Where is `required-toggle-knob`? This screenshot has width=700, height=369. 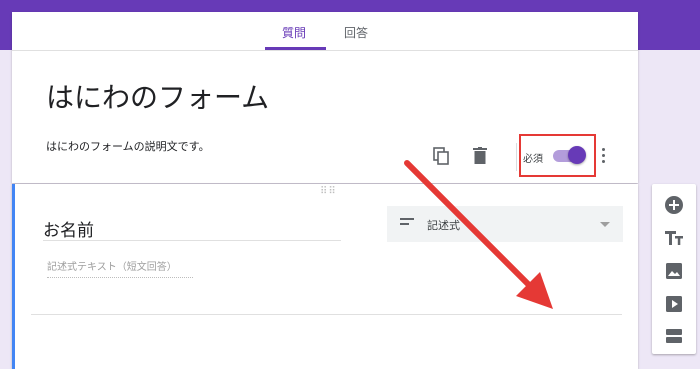
required-toggle-knob is located at coordinates (577, 155).